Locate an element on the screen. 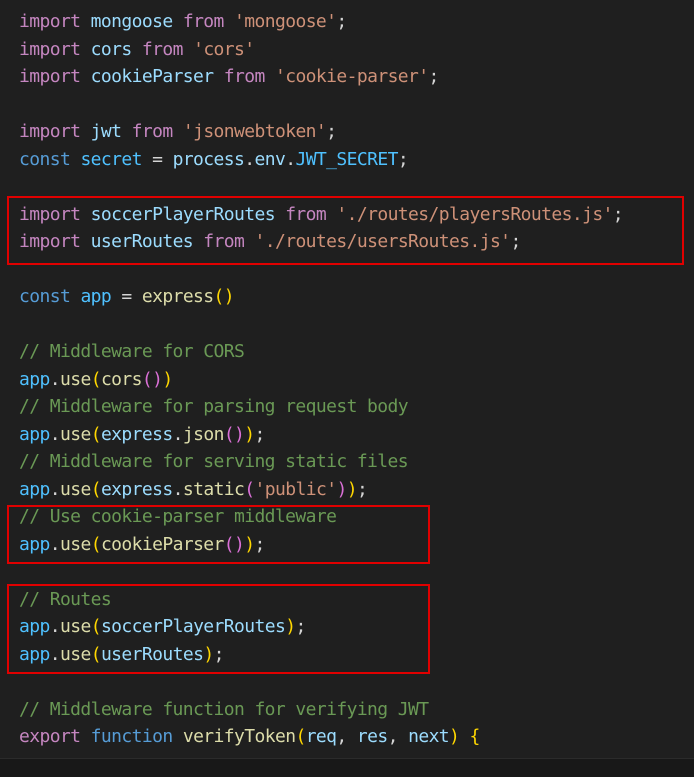 This screenshot has height=777, width=694. code-line: import jwt from 'jsonwebtoken'; is located at coordinates (178, 132).